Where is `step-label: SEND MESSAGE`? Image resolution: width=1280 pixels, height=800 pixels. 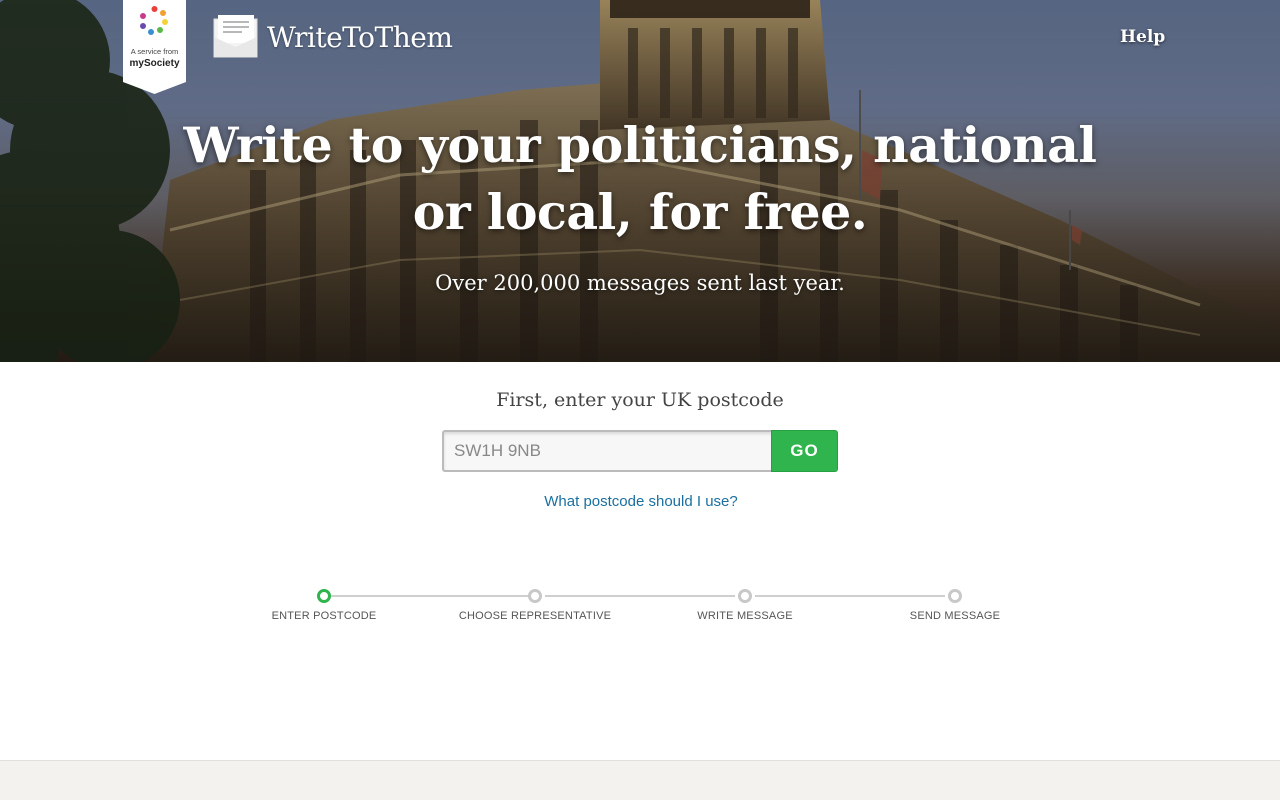
step-label: SEND MESSAGE is located at coordinates (955, 616).